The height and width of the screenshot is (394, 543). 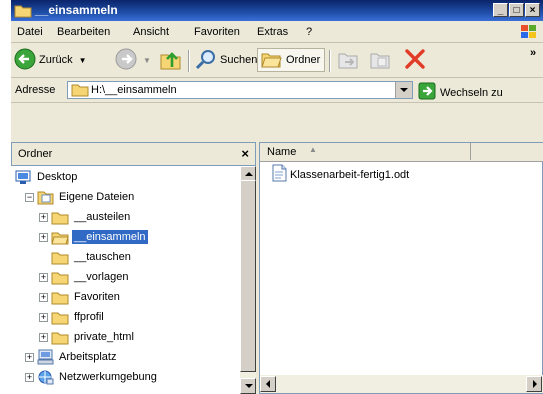 I want to click on delete-icon, so click(x=415, y=60).